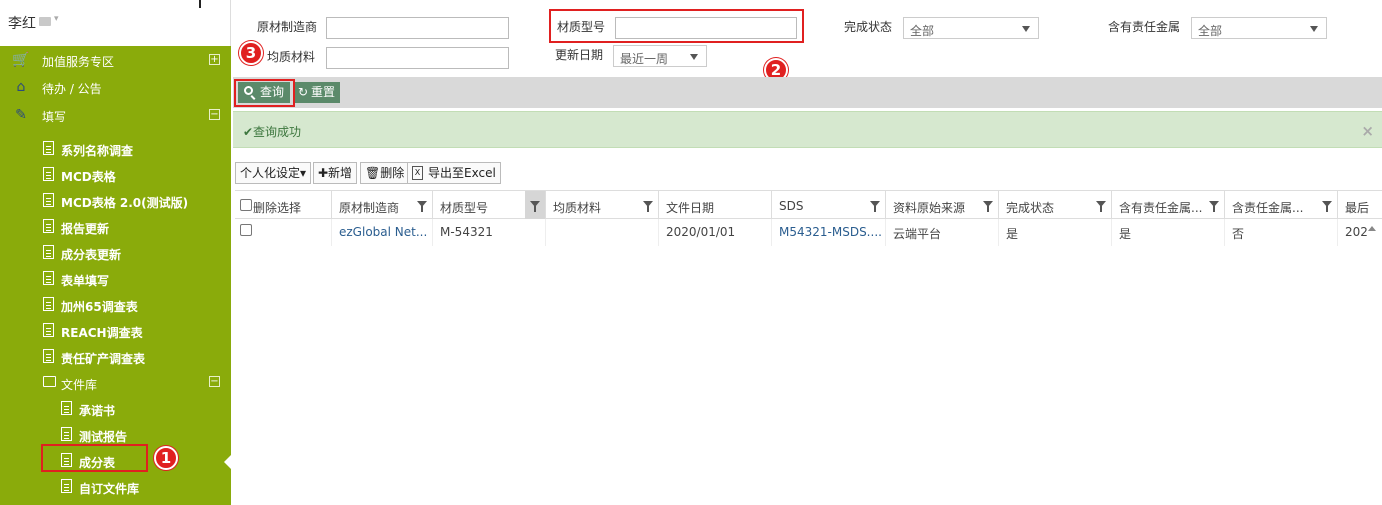 Image resolution: width=1382 pixels, height=505 pixels. I want to click on sidebar-subitem: 责任矿产调查表, so click(115, 356).